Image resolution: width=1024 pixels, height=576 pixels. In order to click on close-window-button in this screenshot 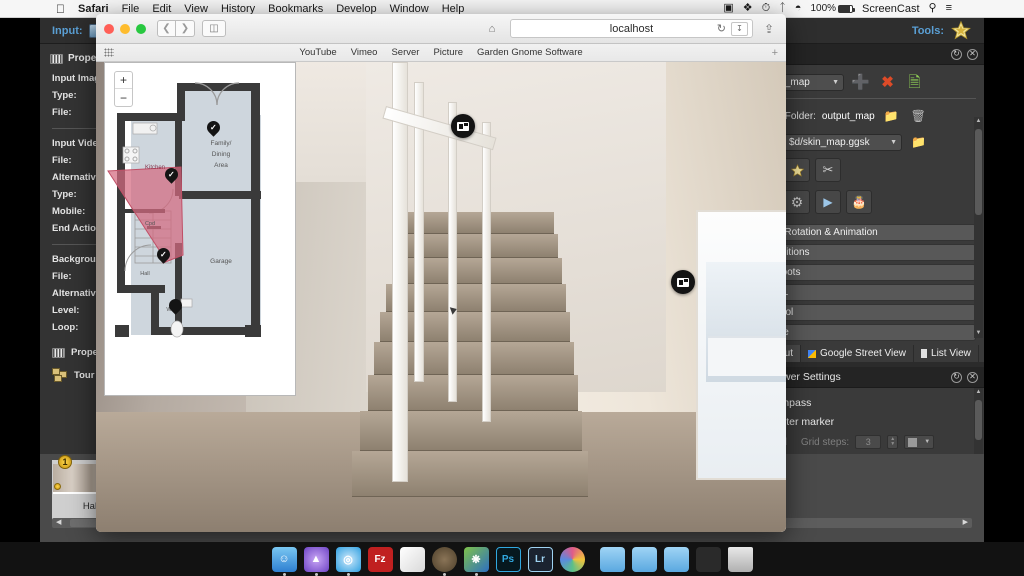, I will do `click(109, 28)`.